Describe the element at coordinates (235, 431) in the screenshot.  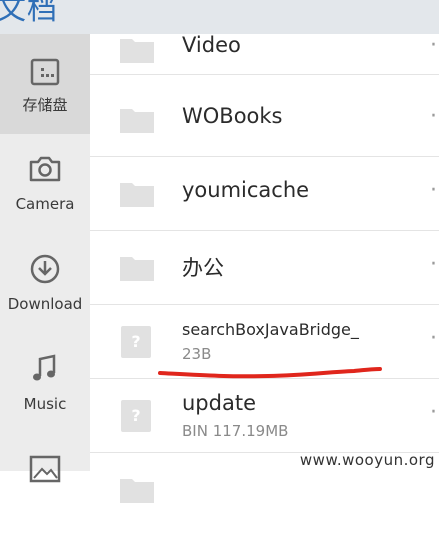
I see `file-meta: BIN 117.19MB` at that location.